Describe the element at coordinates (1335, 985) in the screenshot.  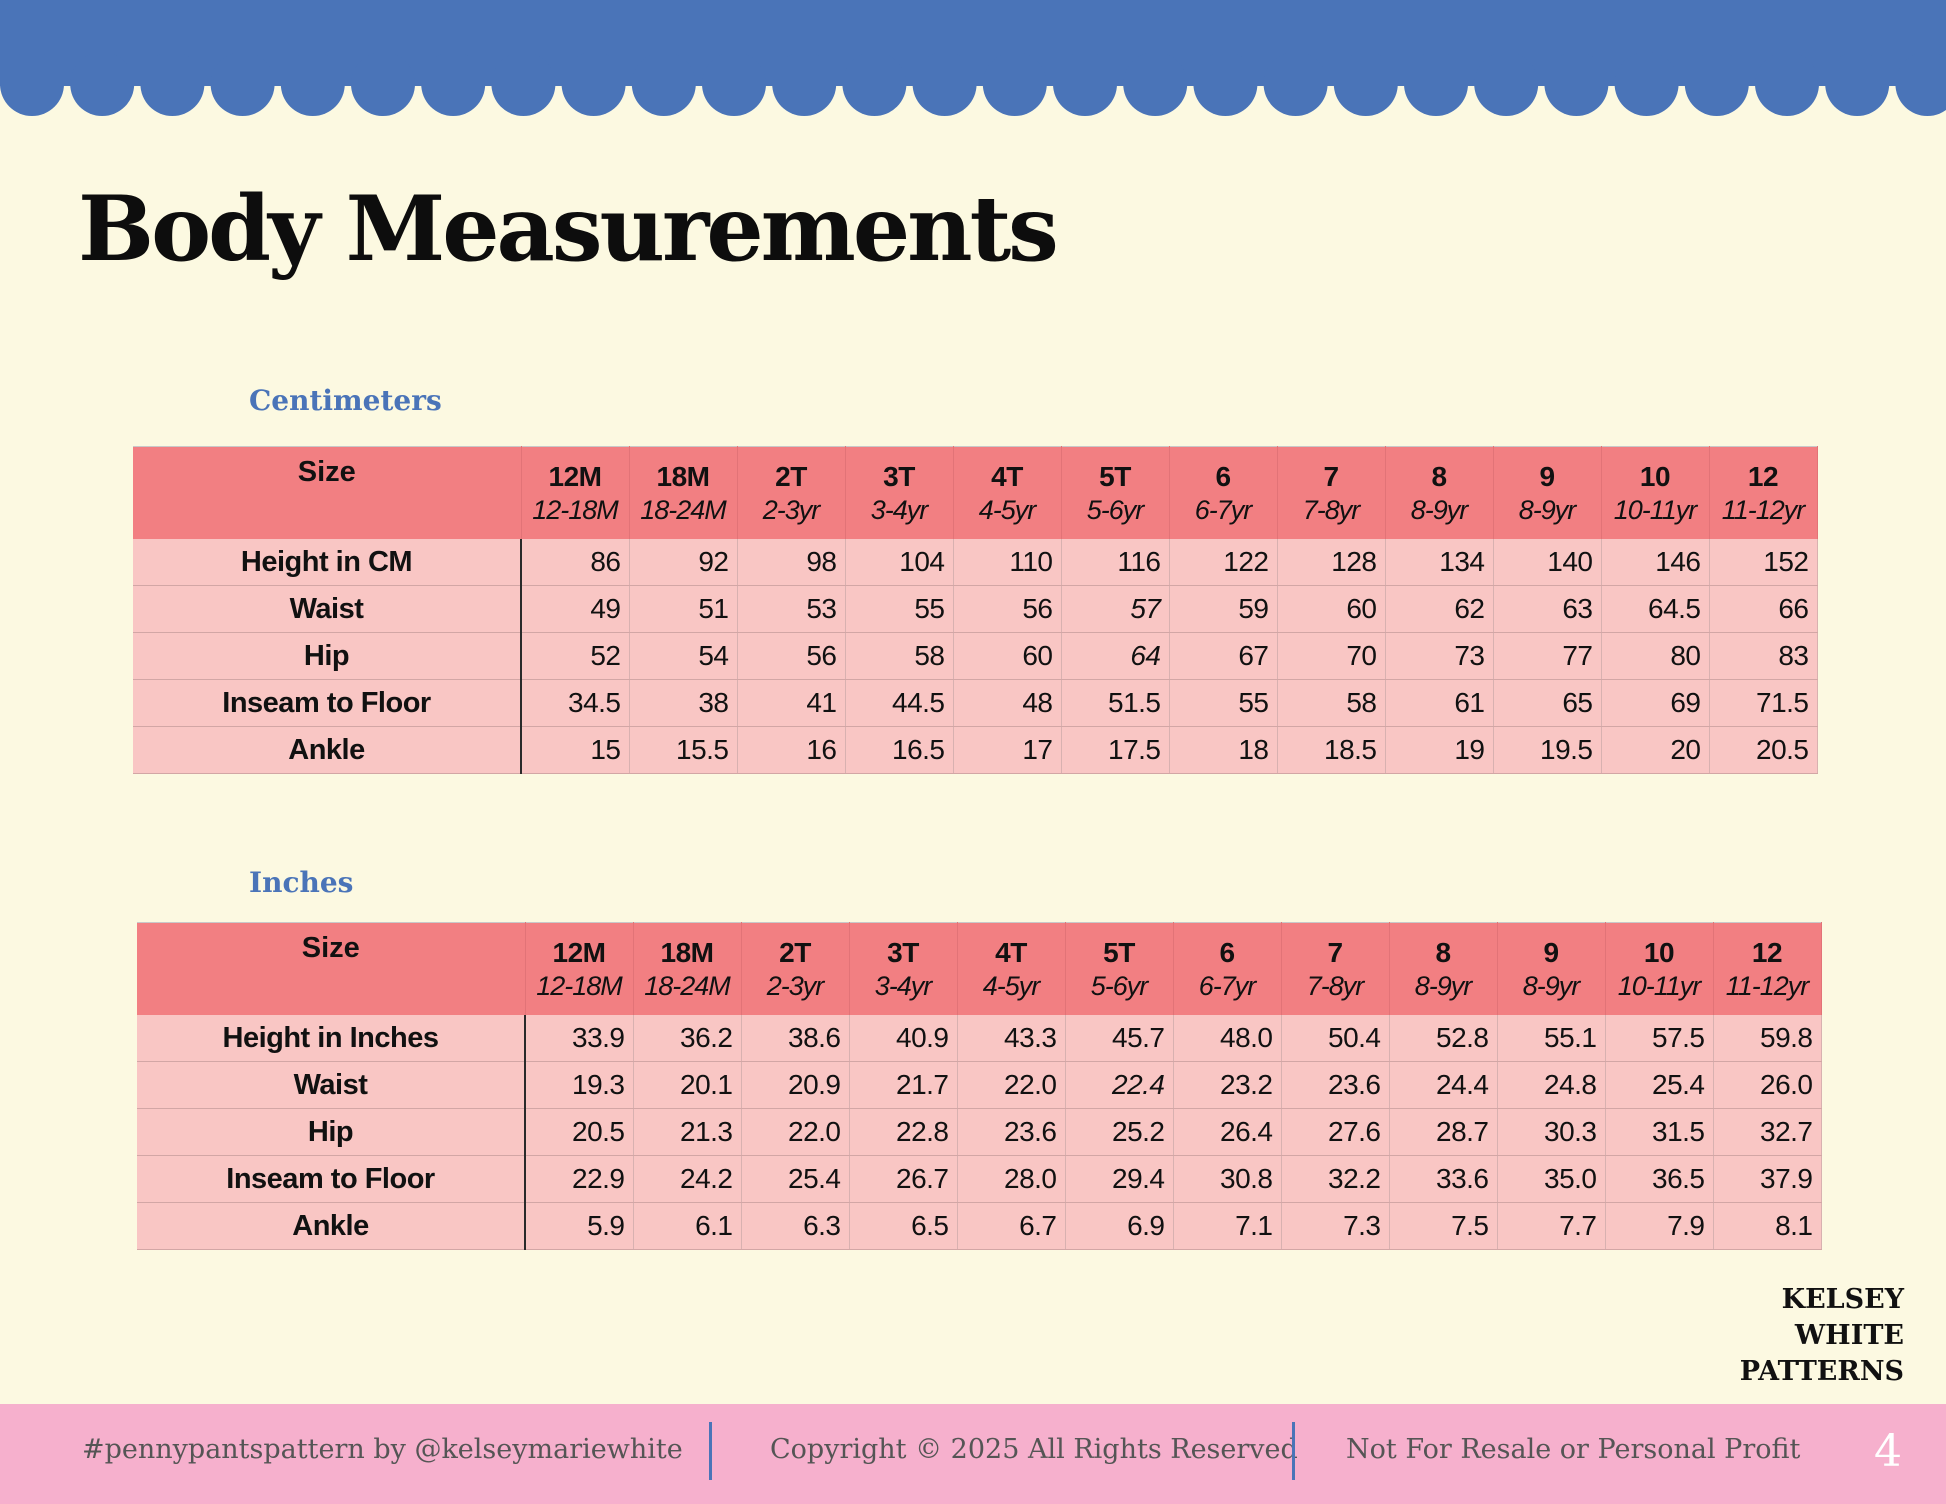
I see `size-age-range: 7-8yr` at that location.